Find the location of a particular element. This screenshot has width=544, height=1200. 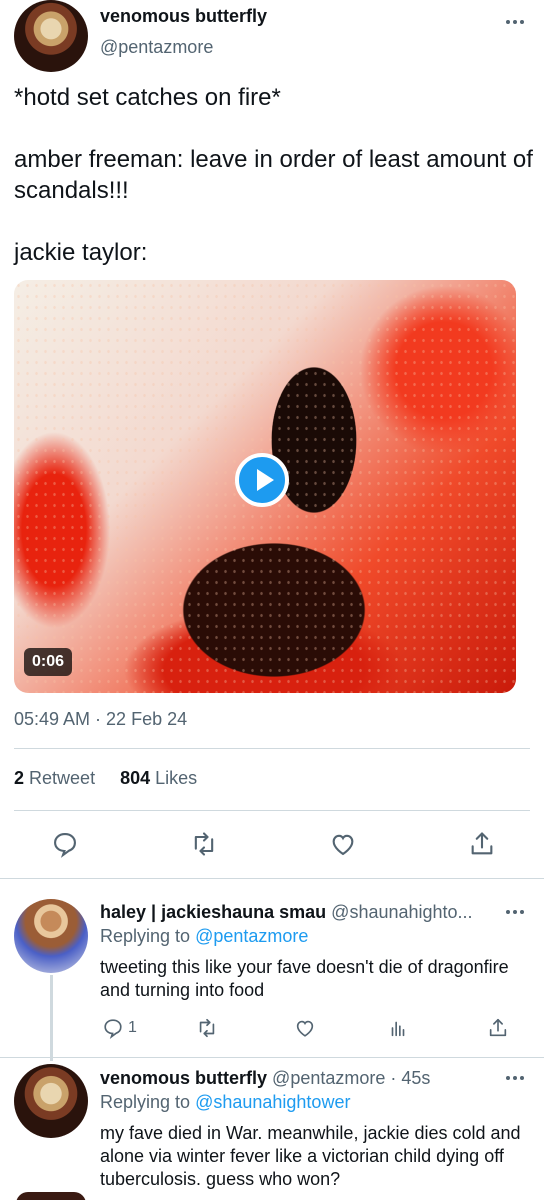

replying-to: Replying to @pentazmore is located at coordinates (204, 936).